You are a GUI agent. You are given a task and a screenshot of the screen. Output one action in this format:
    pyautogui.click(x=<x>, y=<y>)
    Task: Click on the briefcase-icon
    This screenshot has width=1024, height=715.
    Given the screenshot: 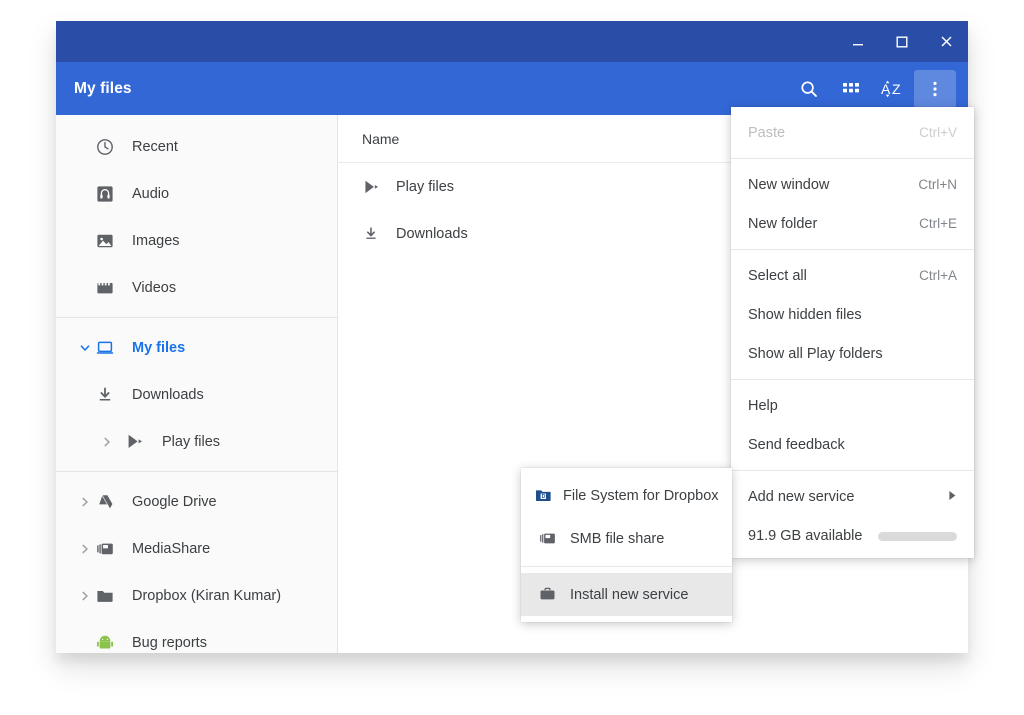 What is the action you would take?
    pyautogui.click(x=547, y=594)
    